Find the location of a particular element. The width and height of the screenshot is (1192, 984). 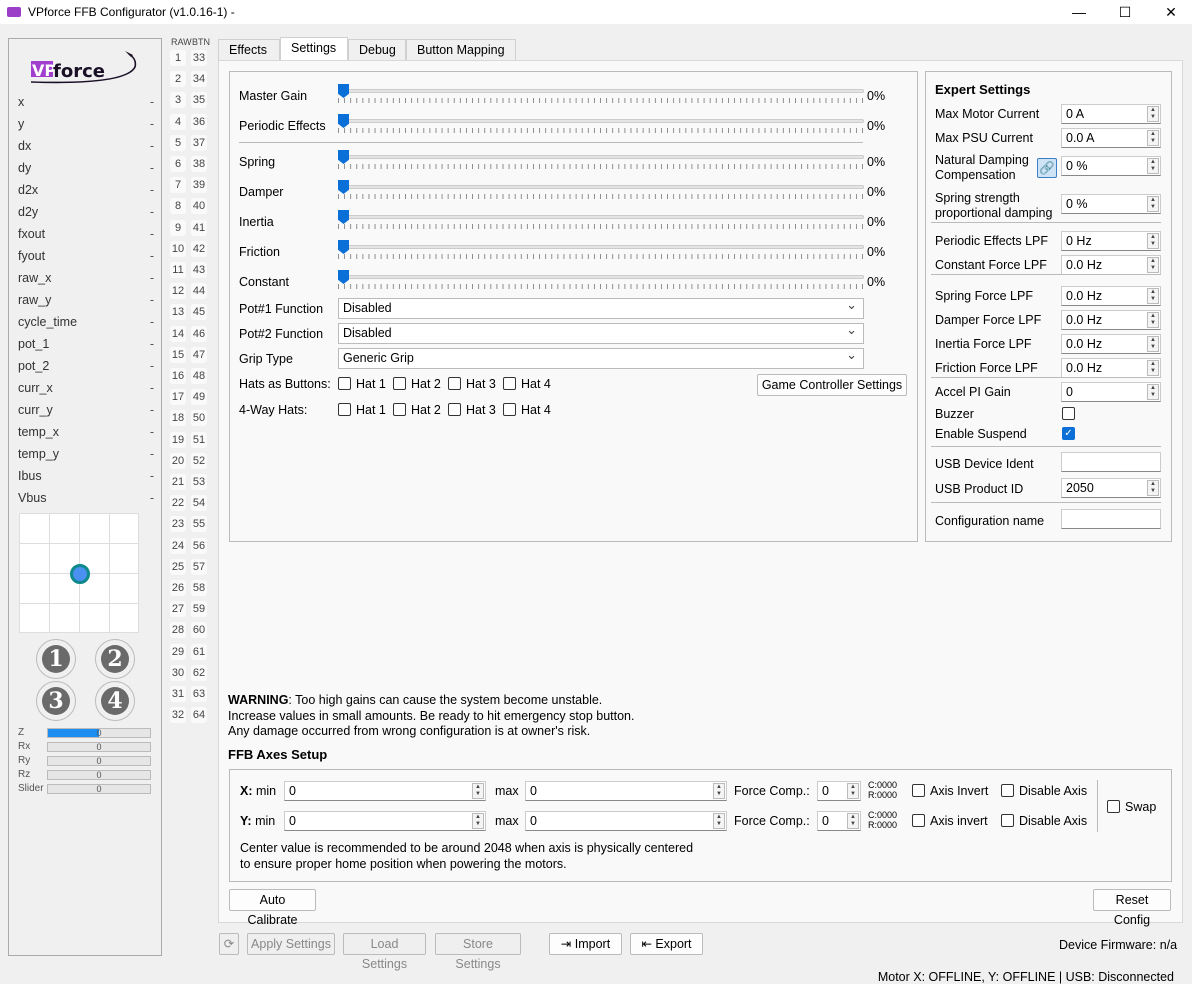

expert-spinbox: 0.0 A ▲ ▼ is located at coordinates (1111, 138).